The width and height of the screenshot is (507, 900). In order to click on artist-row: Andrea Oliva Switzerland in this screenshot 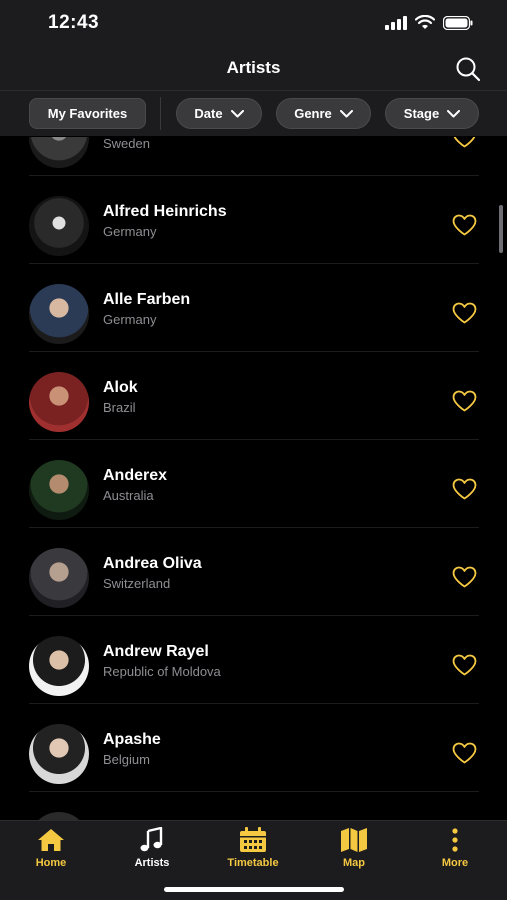, I will do `click(253, 572)`.